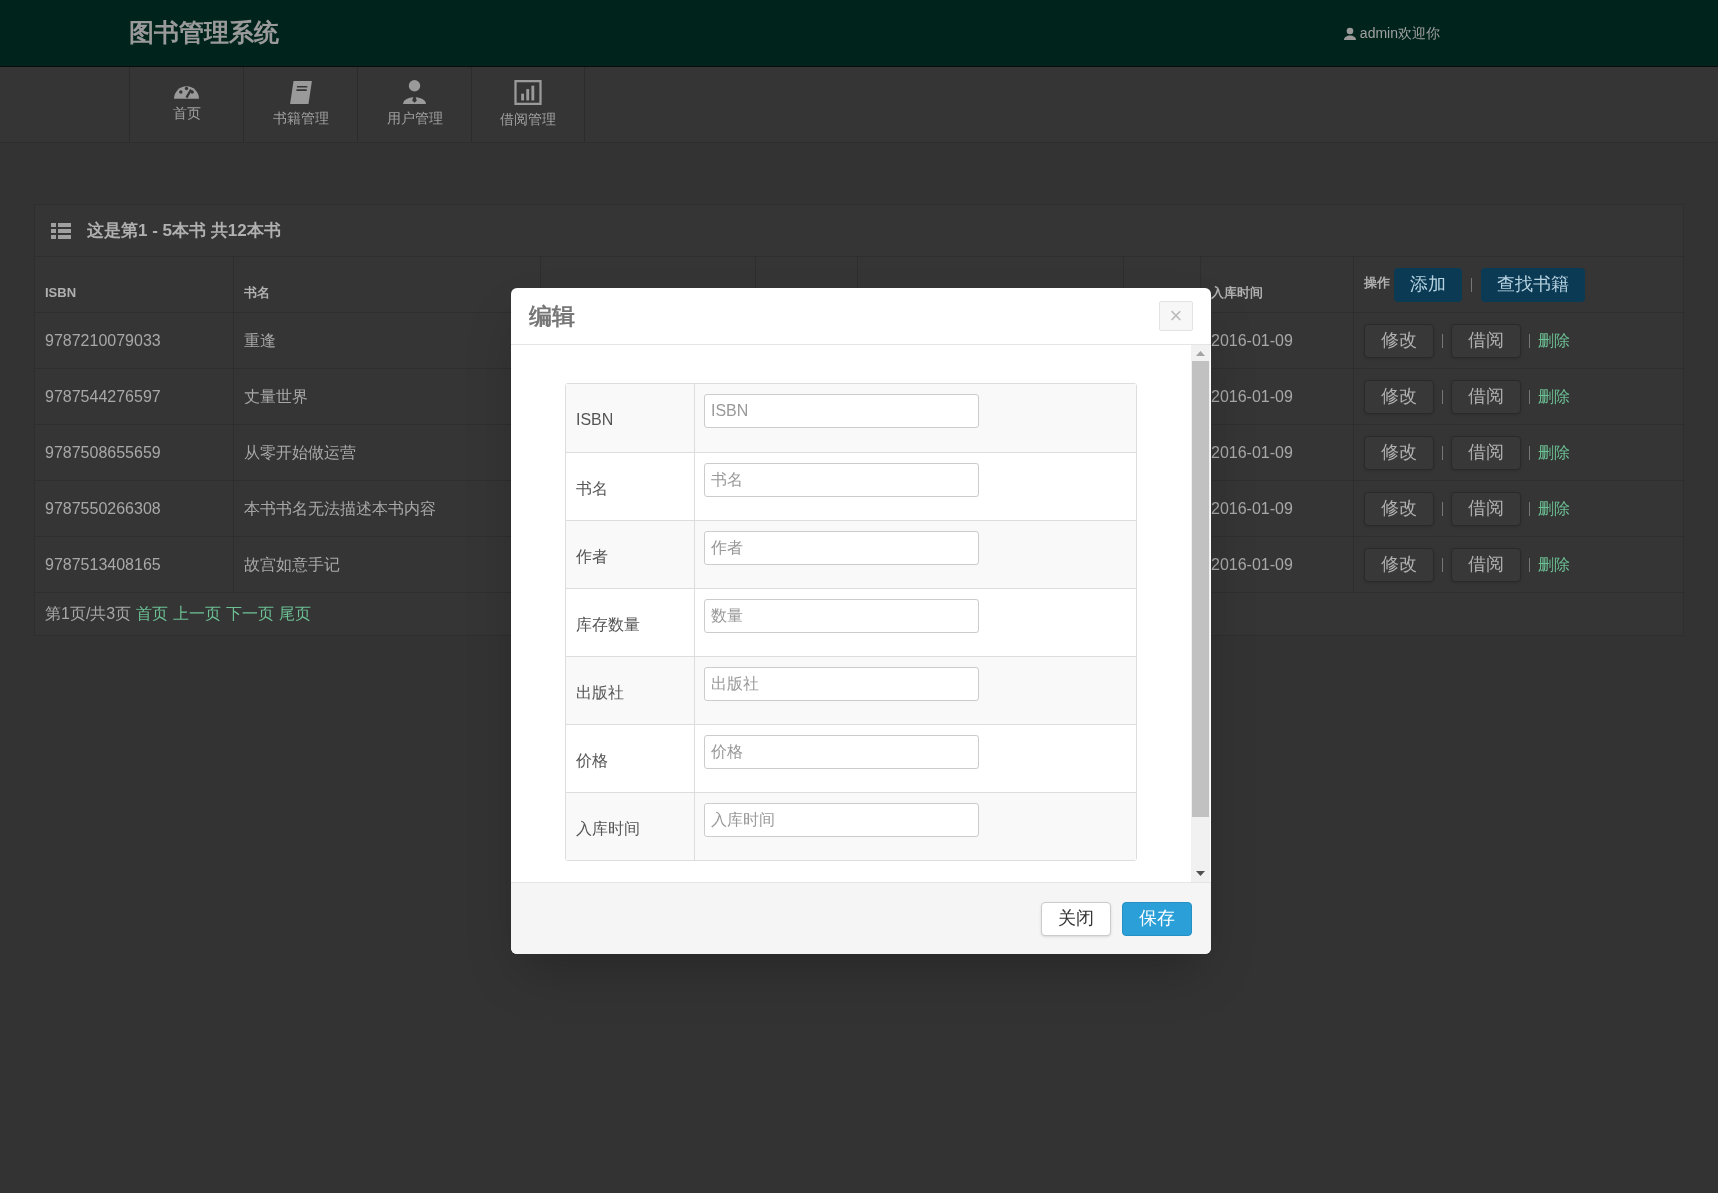  Describe the element at coordinates (1200, 873) in the screenshot. I see `scroll-down-icon` at that location.